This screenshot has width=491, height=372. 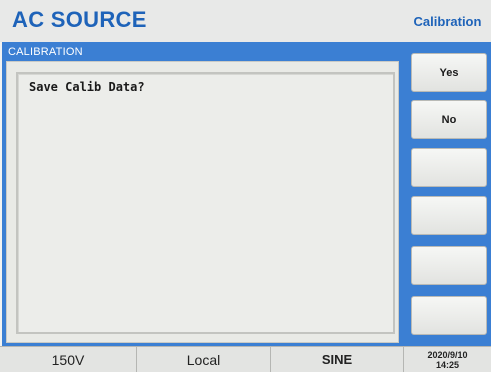 What do you see at coordinates (87, 87) in the screenshot?
I see `confirm-message: Save Calib Data?` at bounding box center [87, 87].